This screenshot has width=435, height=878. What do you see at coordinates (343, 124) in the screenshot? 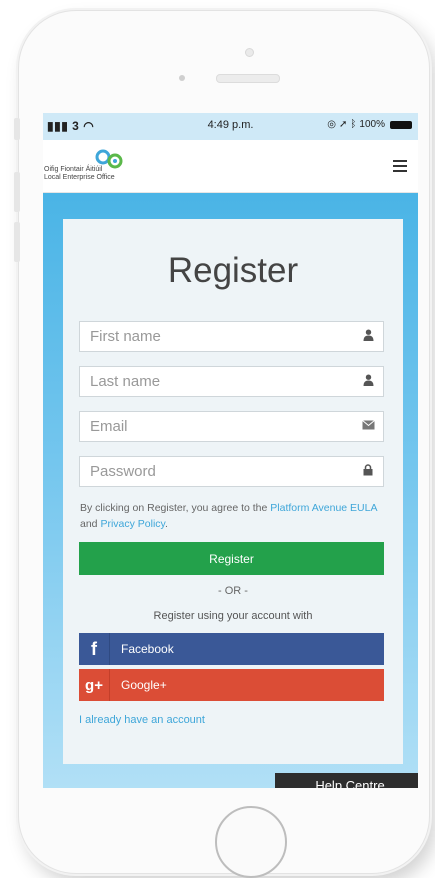
I see `location-icon: ➚` at bounding box center [343, 124].